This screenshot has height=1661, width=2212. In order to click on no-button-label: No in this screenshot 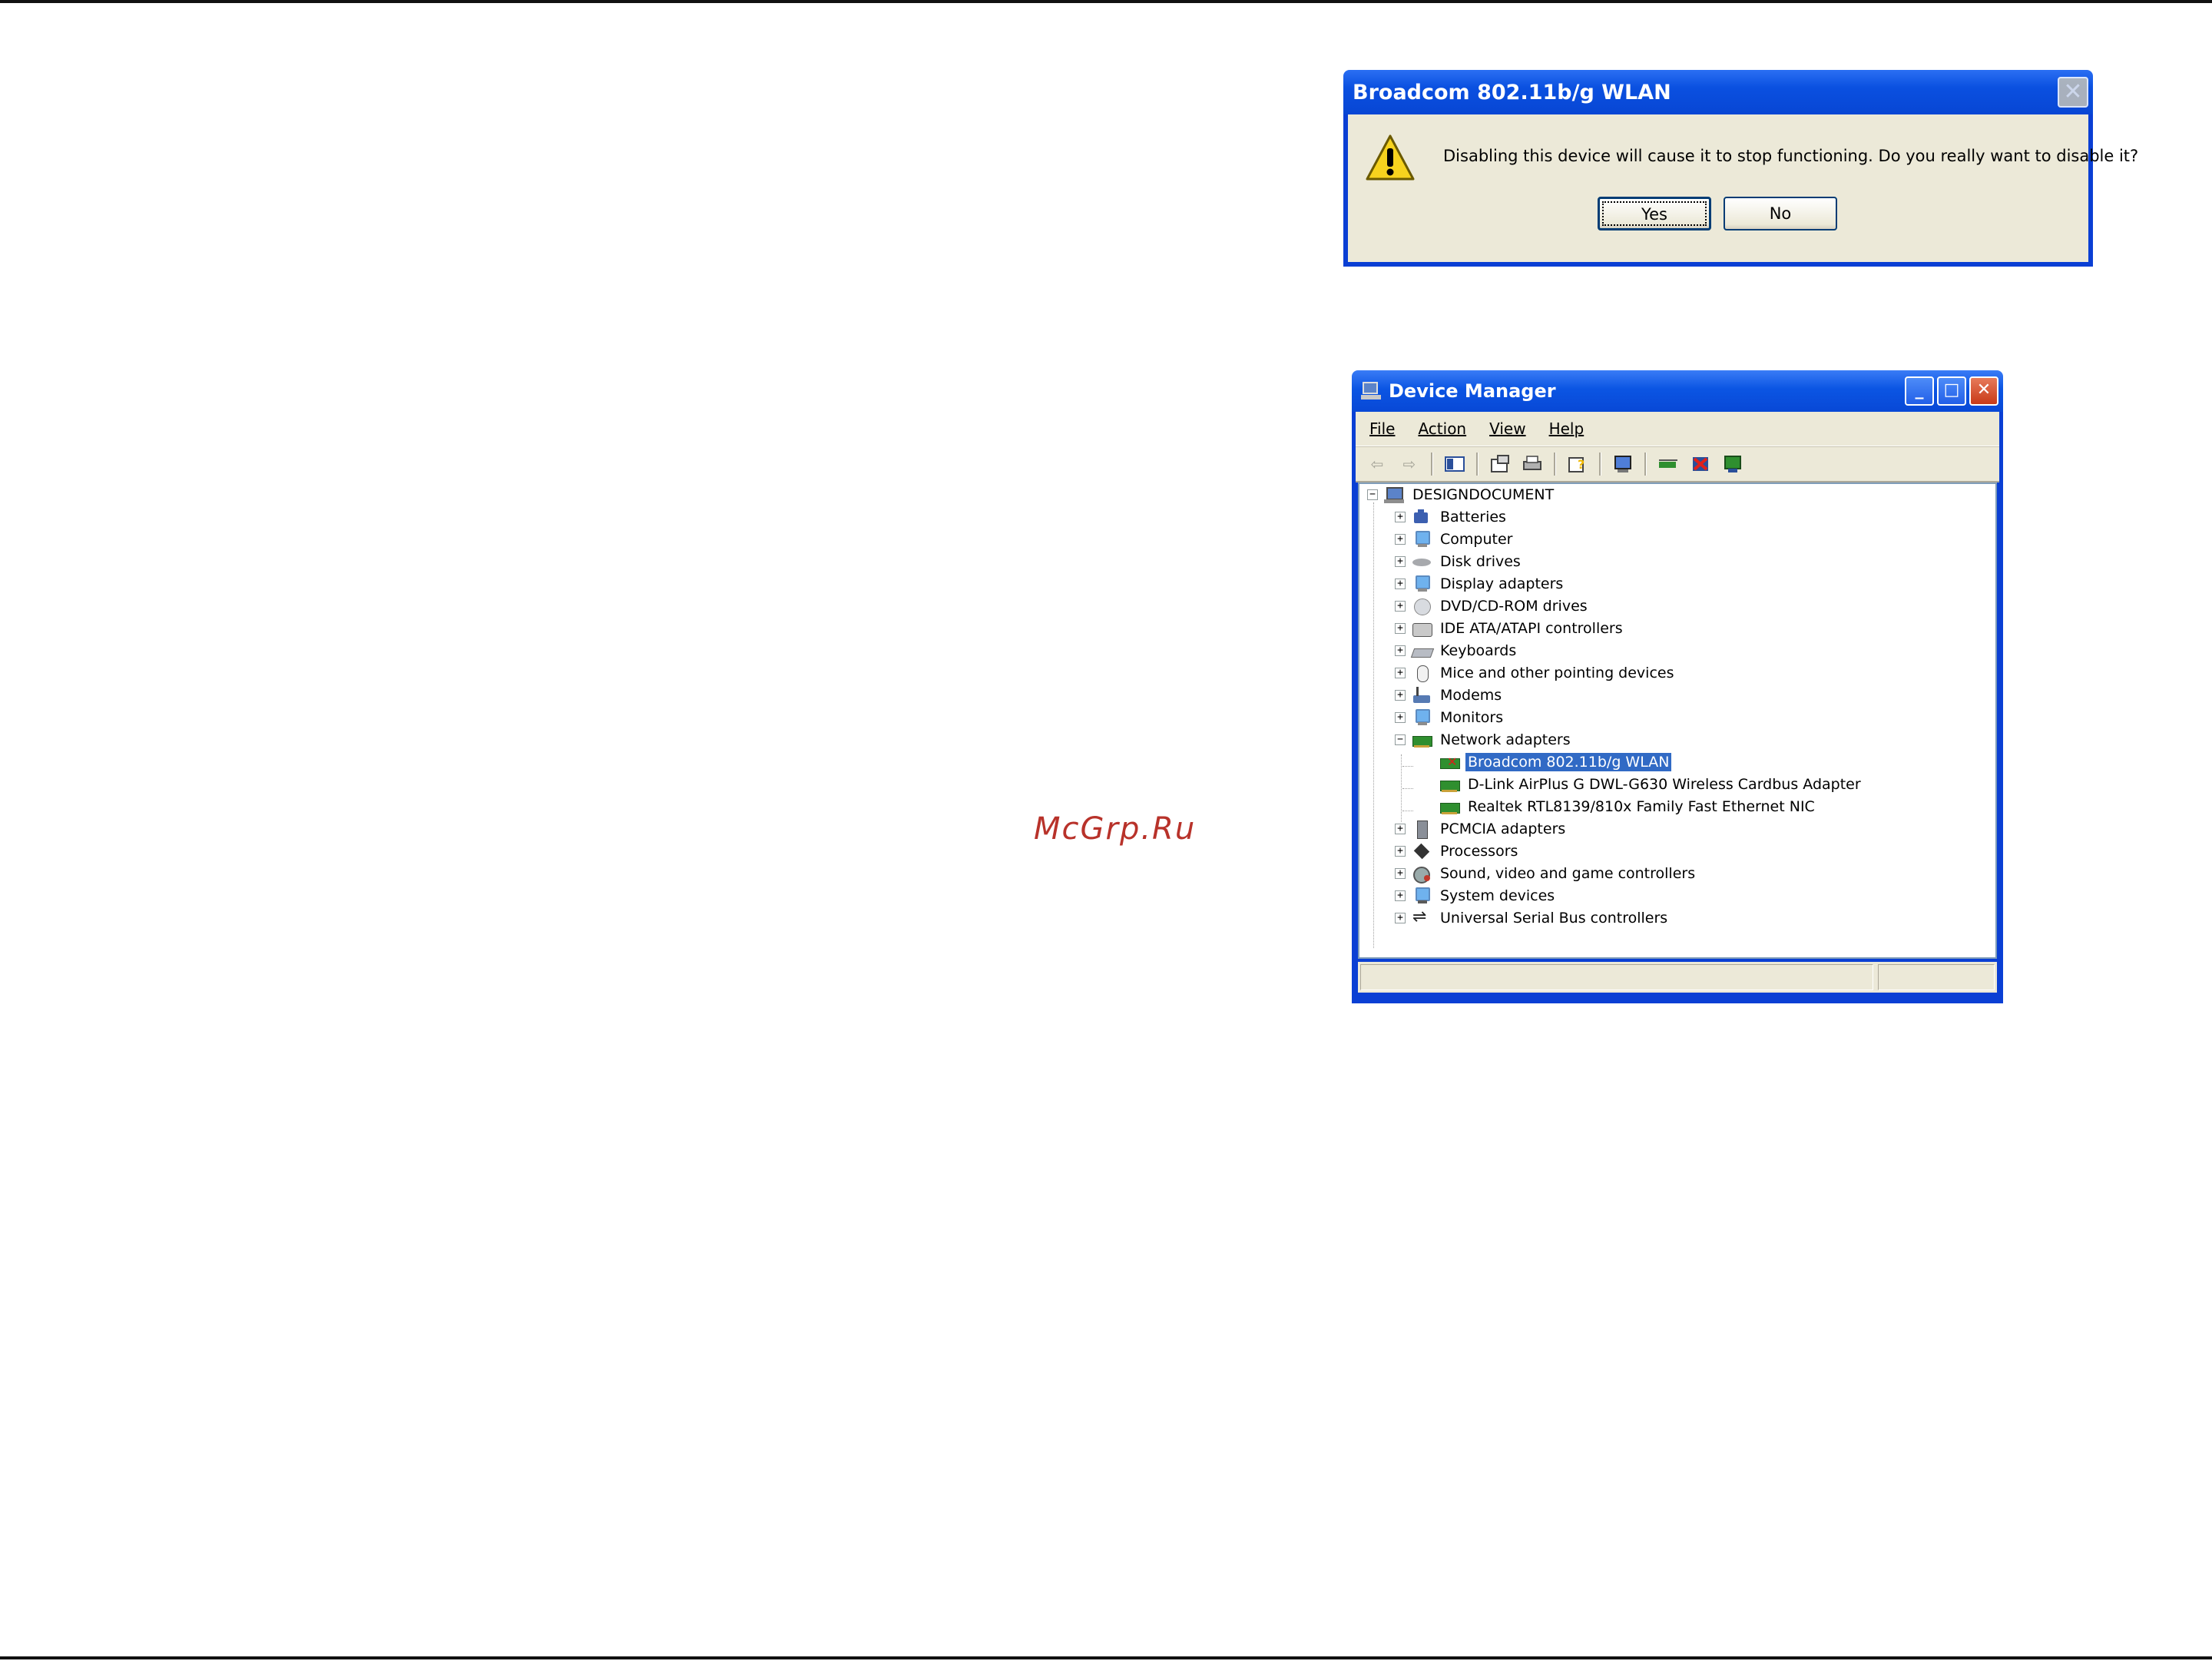, I will do `click(1781, 213)`.